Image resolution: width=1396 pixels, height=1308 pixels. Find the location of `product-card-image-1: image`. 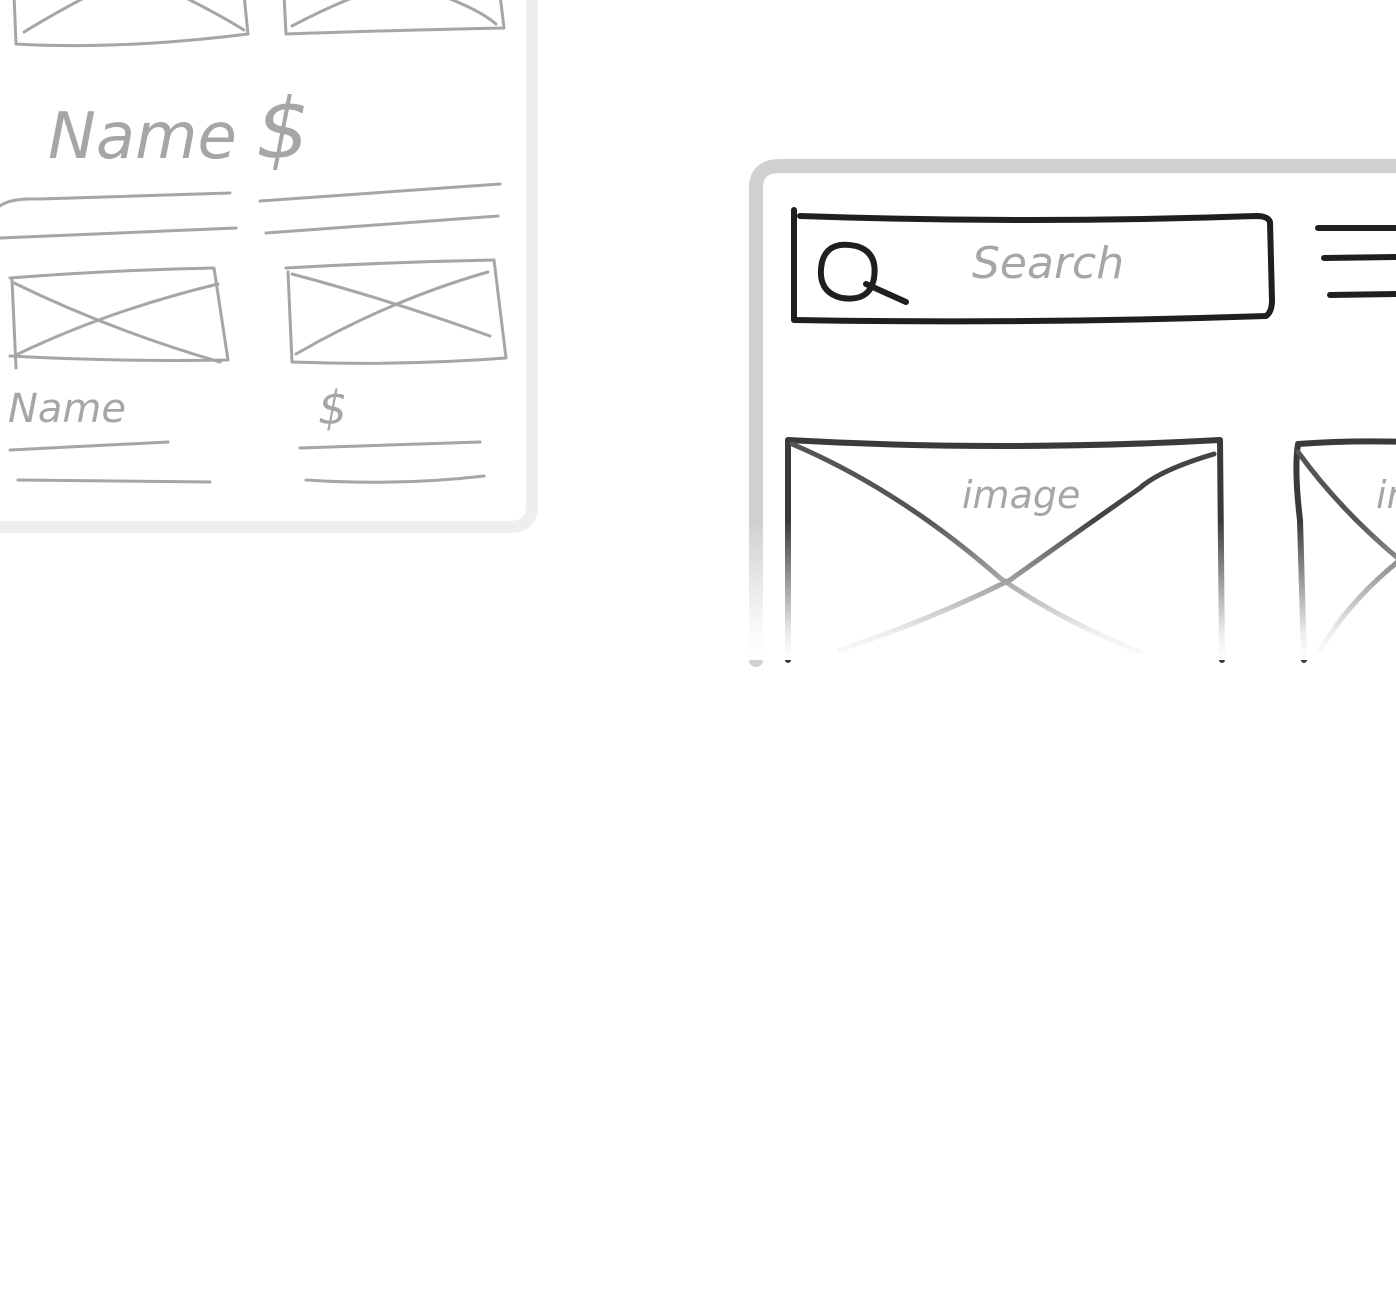

product-card-image-1: image is located at coordinates (1005, 550).